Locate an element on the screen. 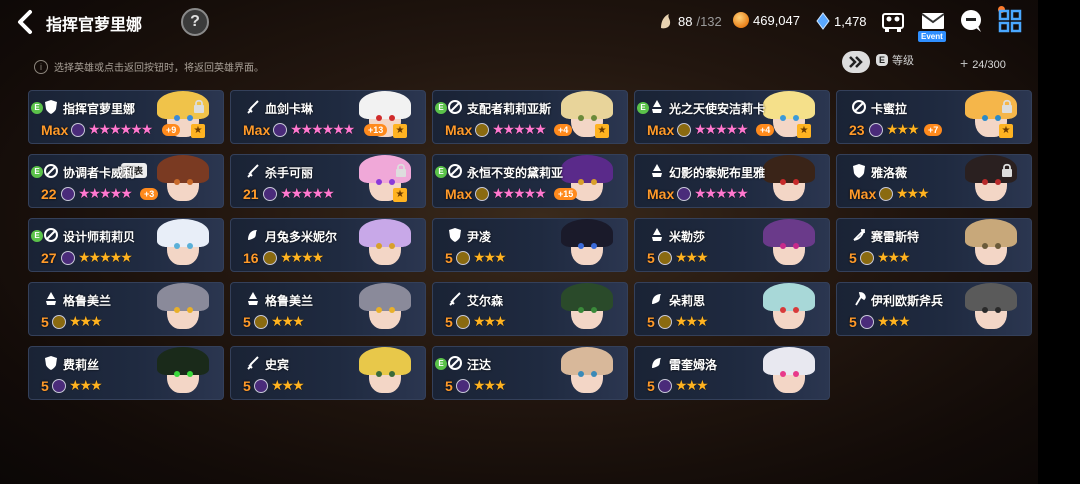 This screenshot has width=1080, height=484. hero-card: E 设计师莉莉贝 27 ★★★★★ is located at coordinates (126, 245).